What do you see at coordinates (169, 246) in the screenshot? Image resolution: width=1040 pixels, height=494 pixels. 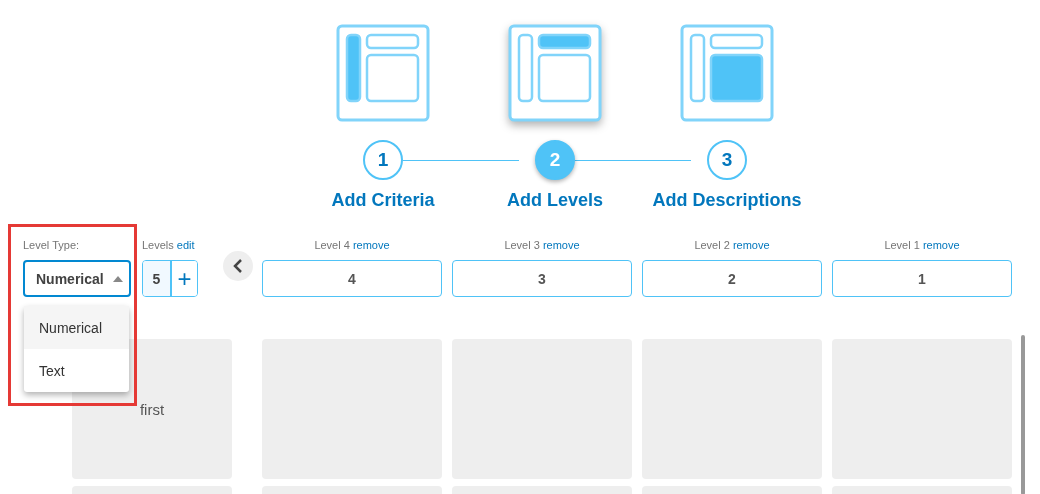 I see `levels-label: Levels edit` at bounding box center [169, 246].